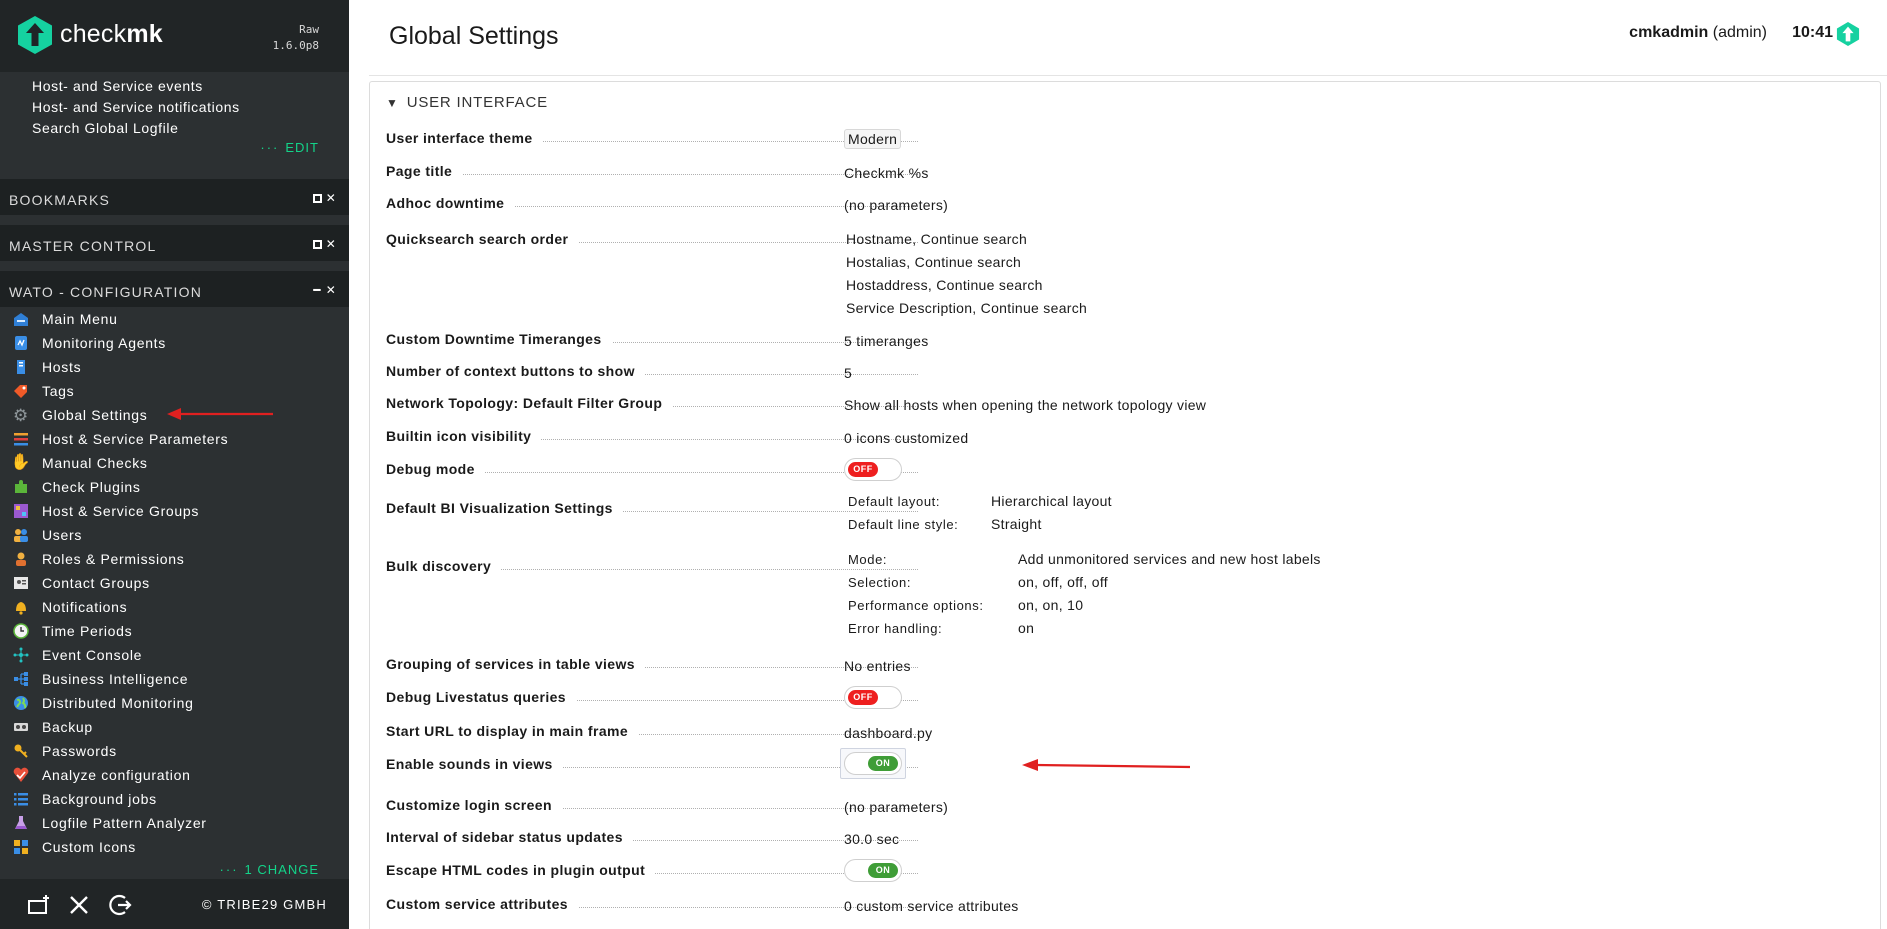  I want to click on enable-sounds-toggle: ON, so click(873, 765).